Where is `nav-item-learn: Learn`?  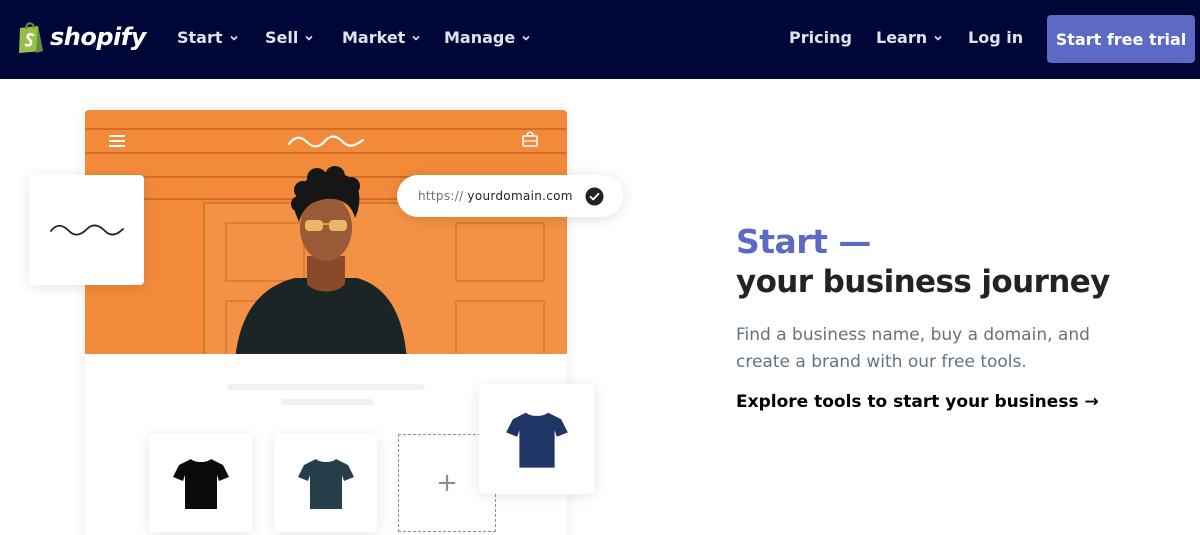 nav-item-learn: Learn is located at coordinates (909, 37).